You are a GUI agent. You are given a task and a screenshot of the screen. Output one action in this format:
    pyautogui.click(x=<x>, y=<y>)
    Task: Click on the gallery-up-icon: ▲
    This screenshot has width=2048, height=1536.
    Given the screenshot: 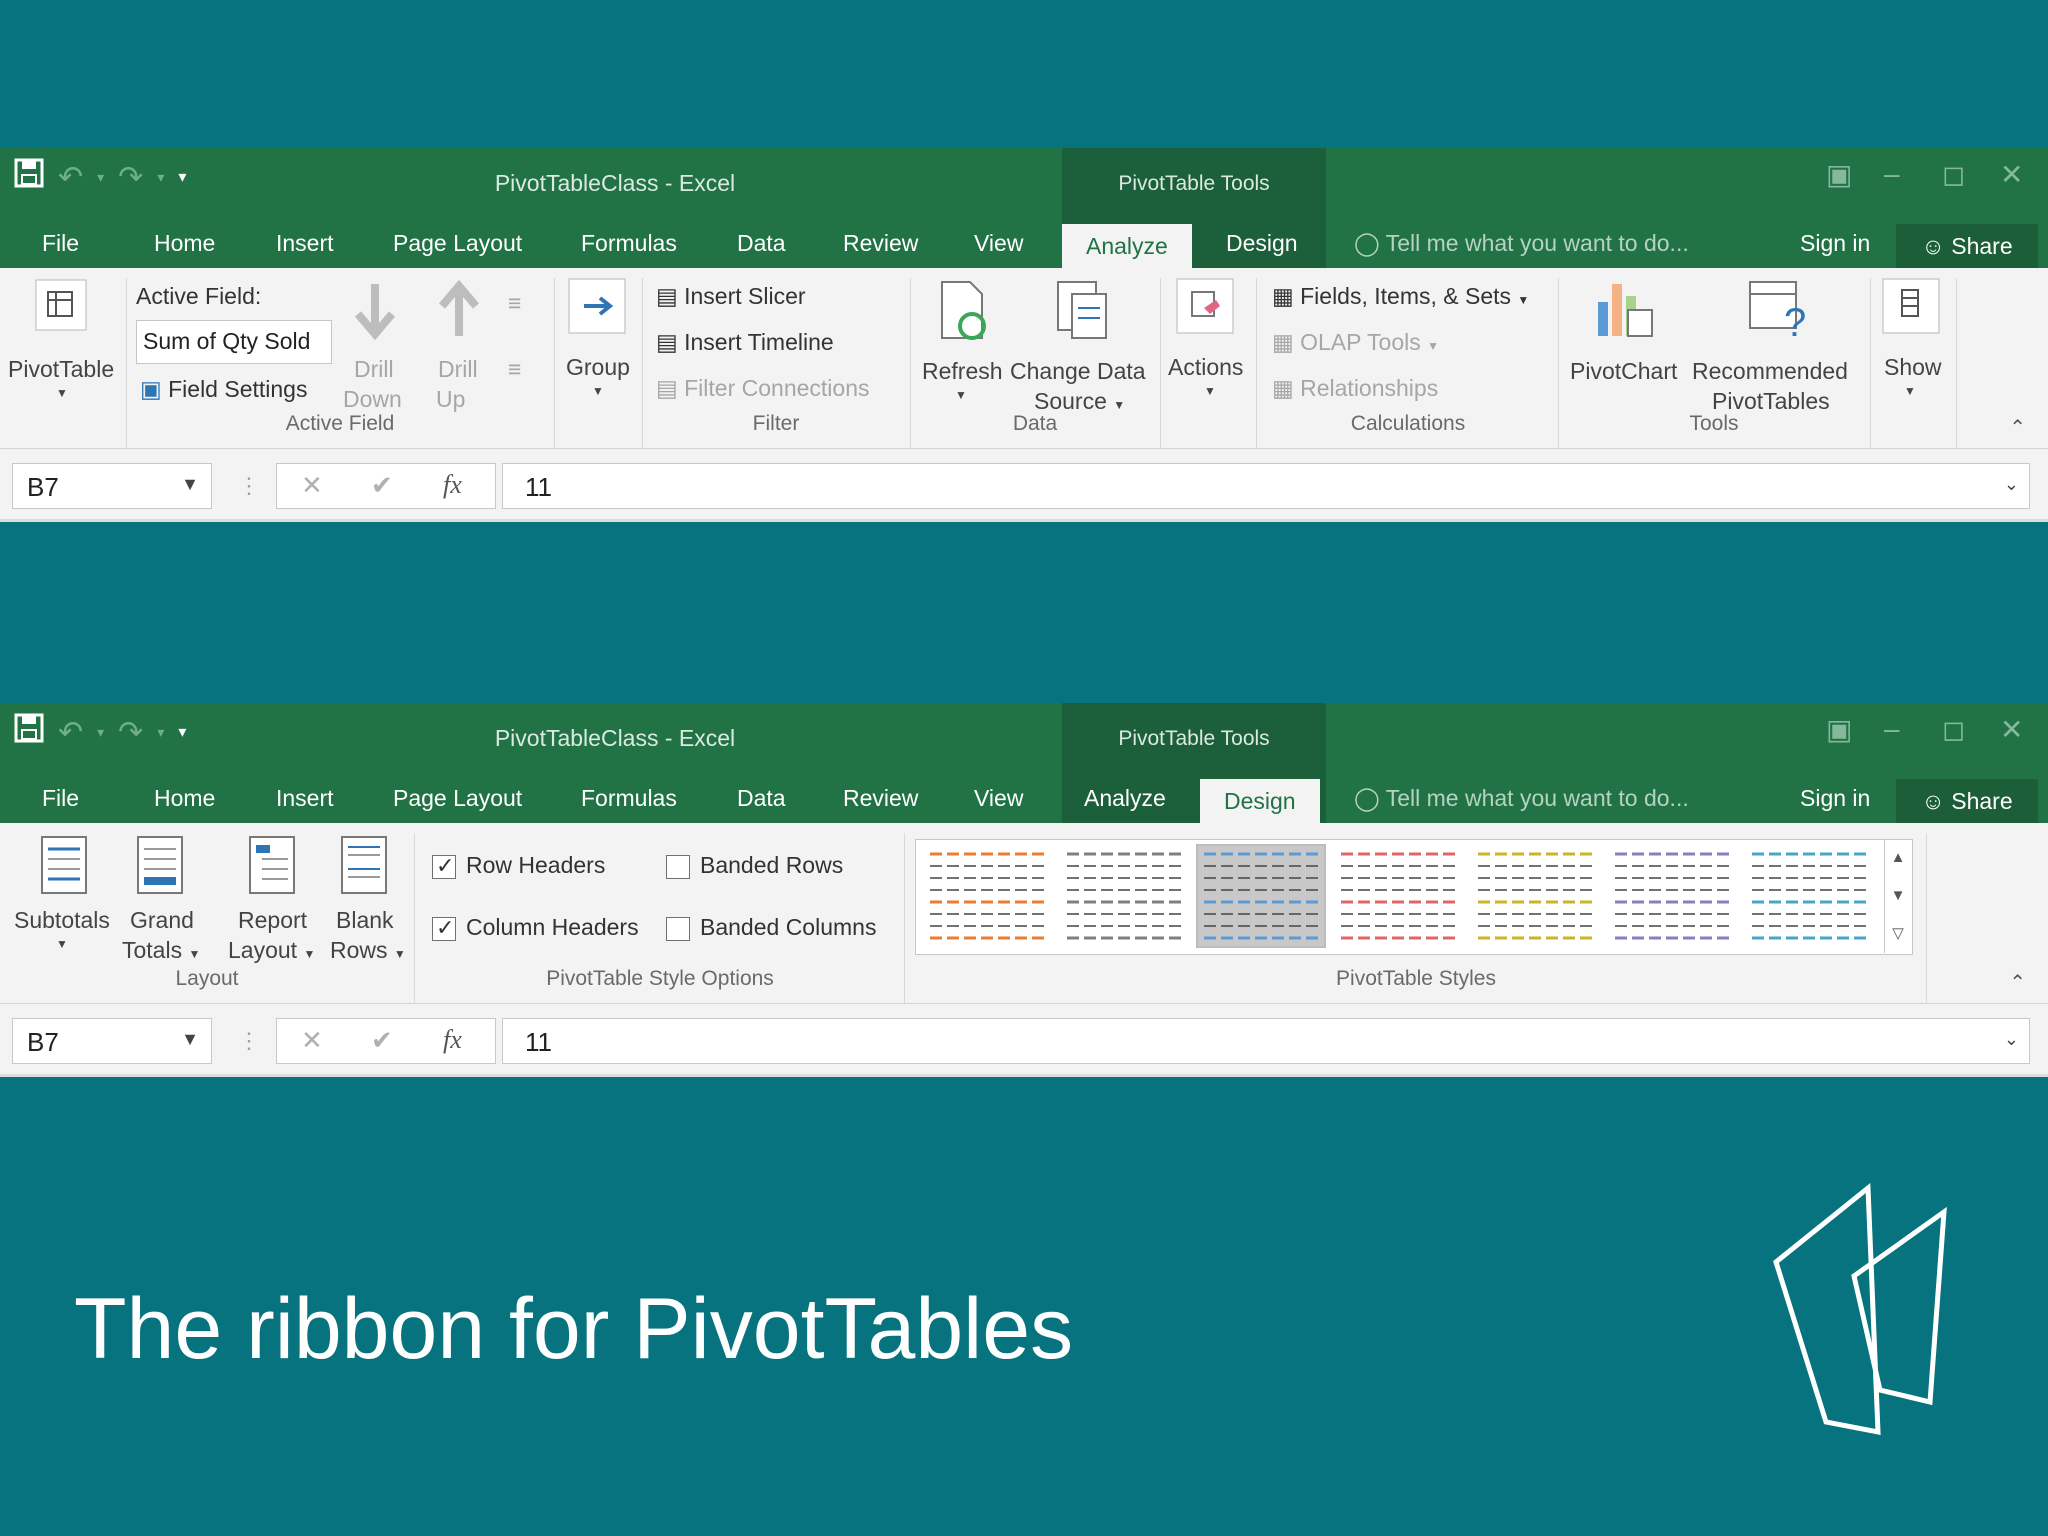 What is the action you would take?
    pyautogui.click(x=1898, y=858)
    